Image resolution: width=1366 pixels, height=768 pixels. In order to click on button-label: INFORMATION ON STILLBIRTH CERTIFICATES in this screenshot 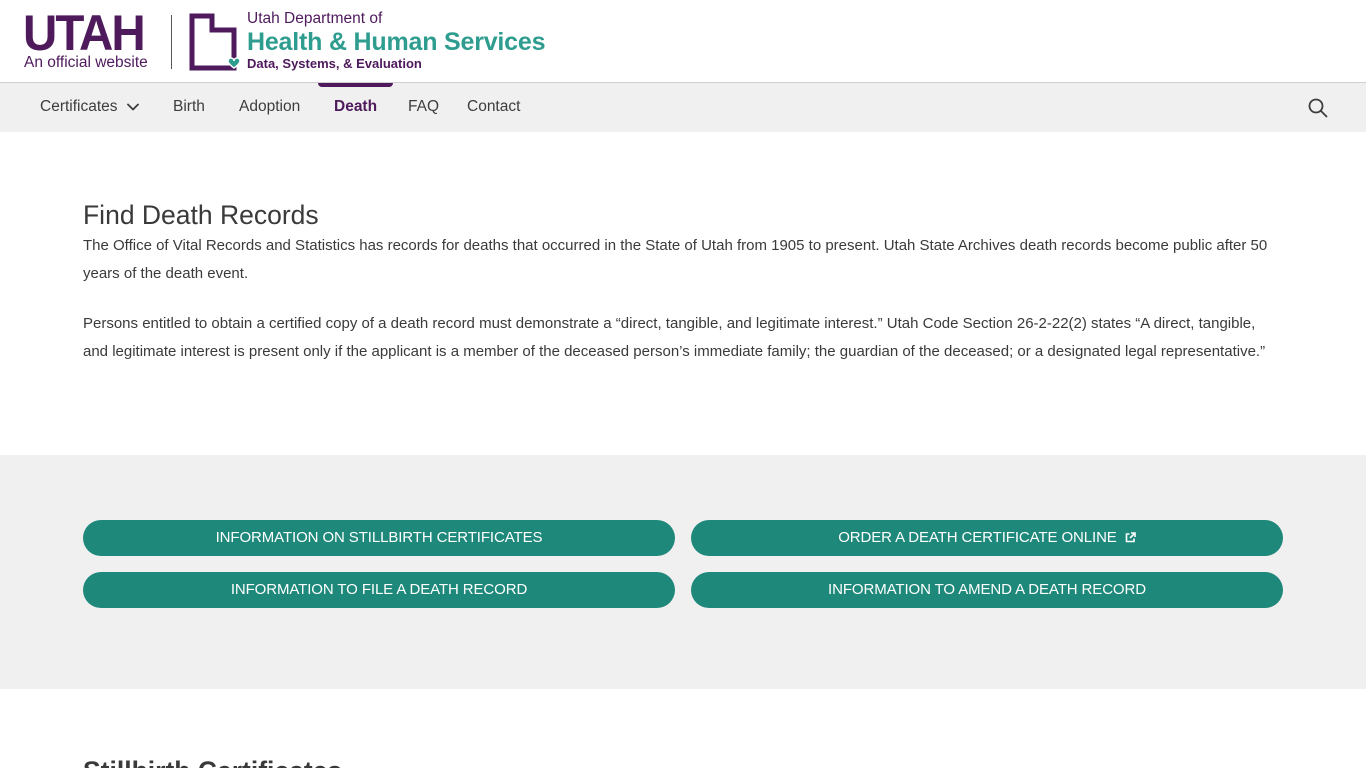, I will do `click(379, 537)`.